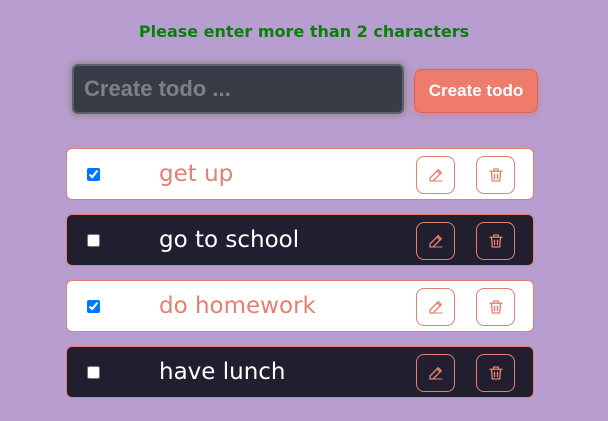 The height and width of the screenshot is (421, 608). Describe the element at coordinates (222, 372) in the screenshot. I see `todo-label: have lunch` at that location.